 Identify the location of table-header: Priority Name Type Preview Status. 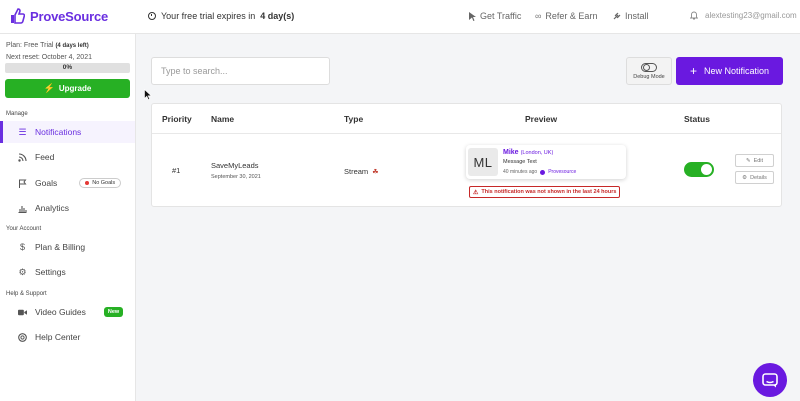
(466, 119).